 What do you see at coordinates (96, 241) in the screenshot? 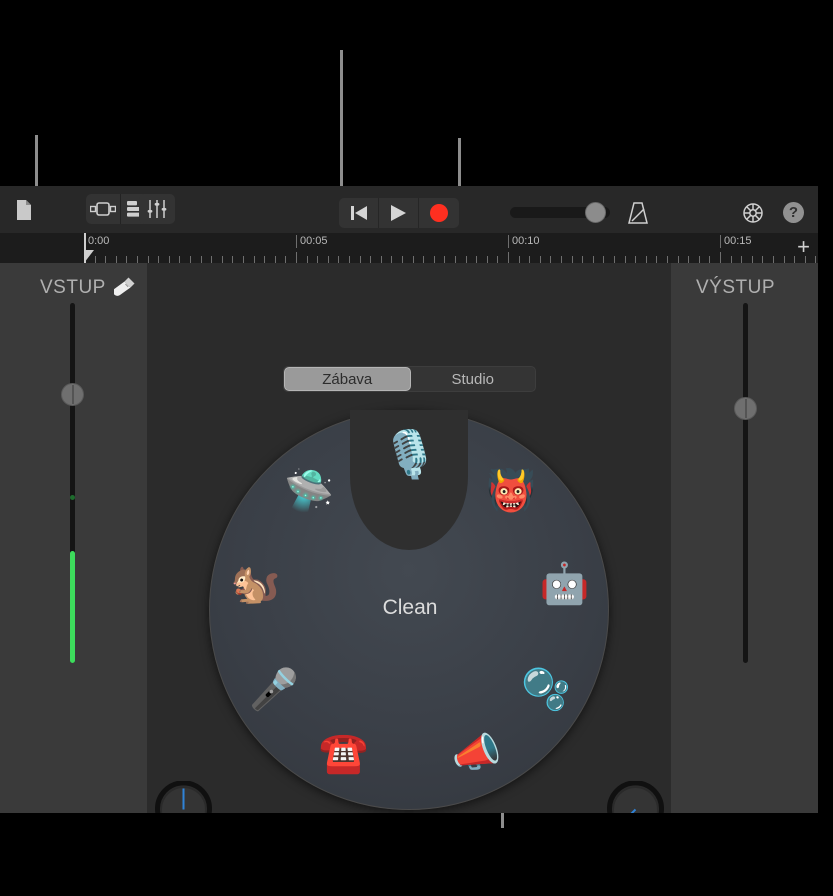
I see `ruler-mark: 0:00` at bounding box center [96, 241].